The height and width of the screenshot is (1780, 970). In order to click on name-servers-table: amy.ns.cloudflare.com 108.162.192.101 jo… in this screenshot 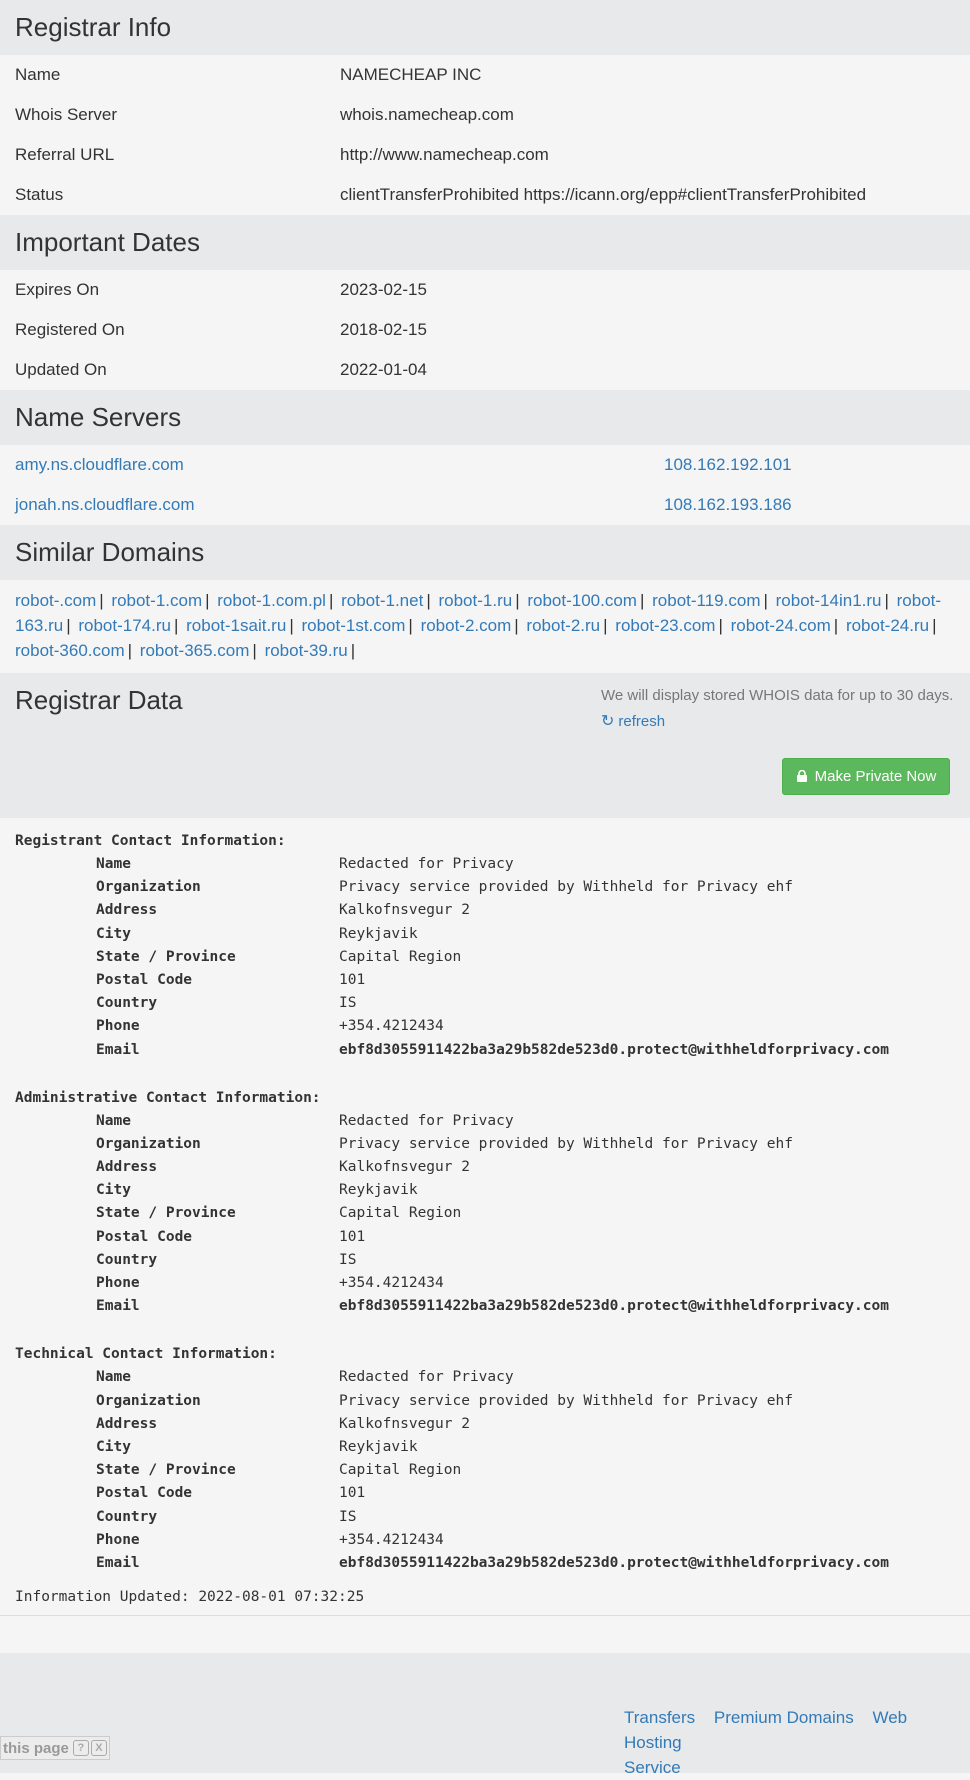, I will do `click(485, 485)`.